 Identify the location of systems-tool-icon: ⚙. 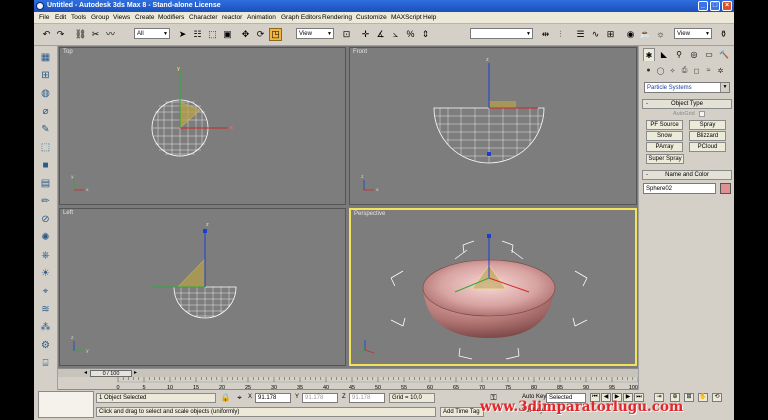
(45, 345).